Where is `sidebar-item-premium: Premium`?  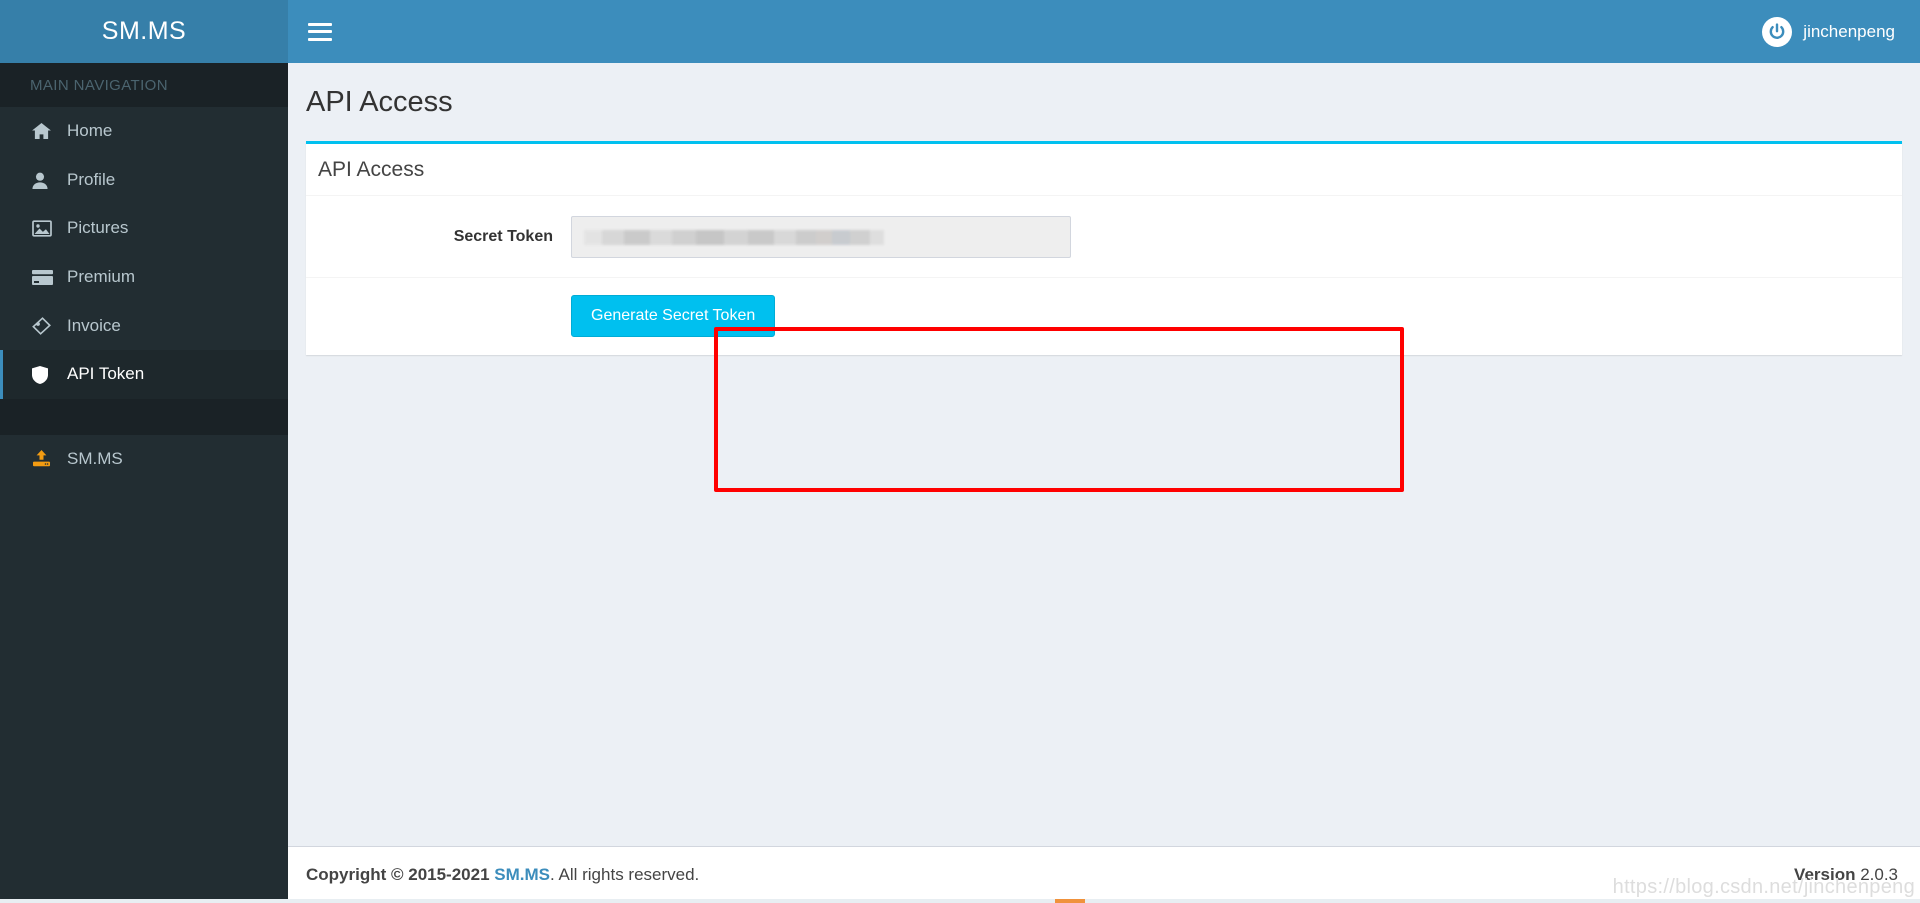 sidebar-item-premium: Premium is located at coordinates (144, 277).